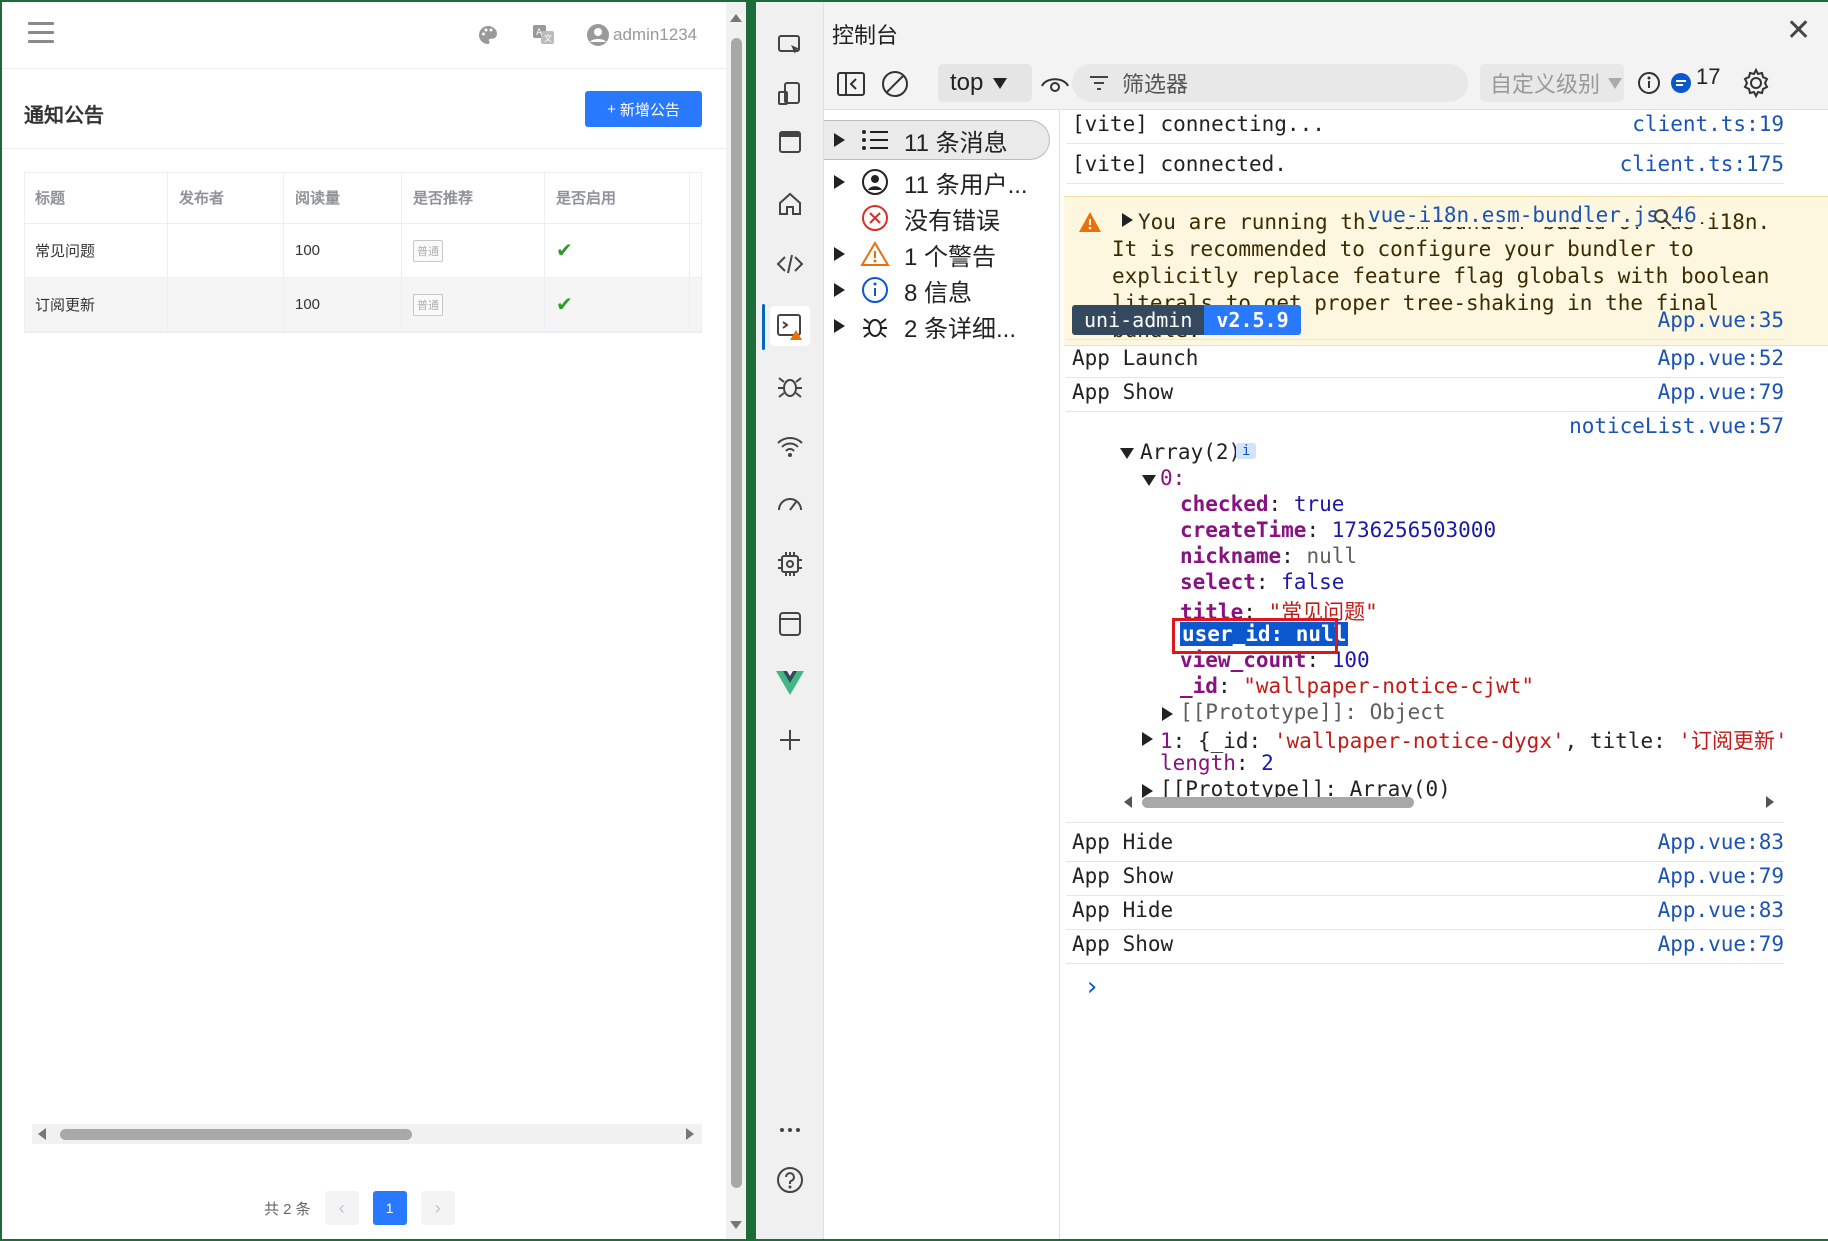  Describe the element at coordinates (1123, 391) in the screenshot. I see `message-text: App Show` at that location.